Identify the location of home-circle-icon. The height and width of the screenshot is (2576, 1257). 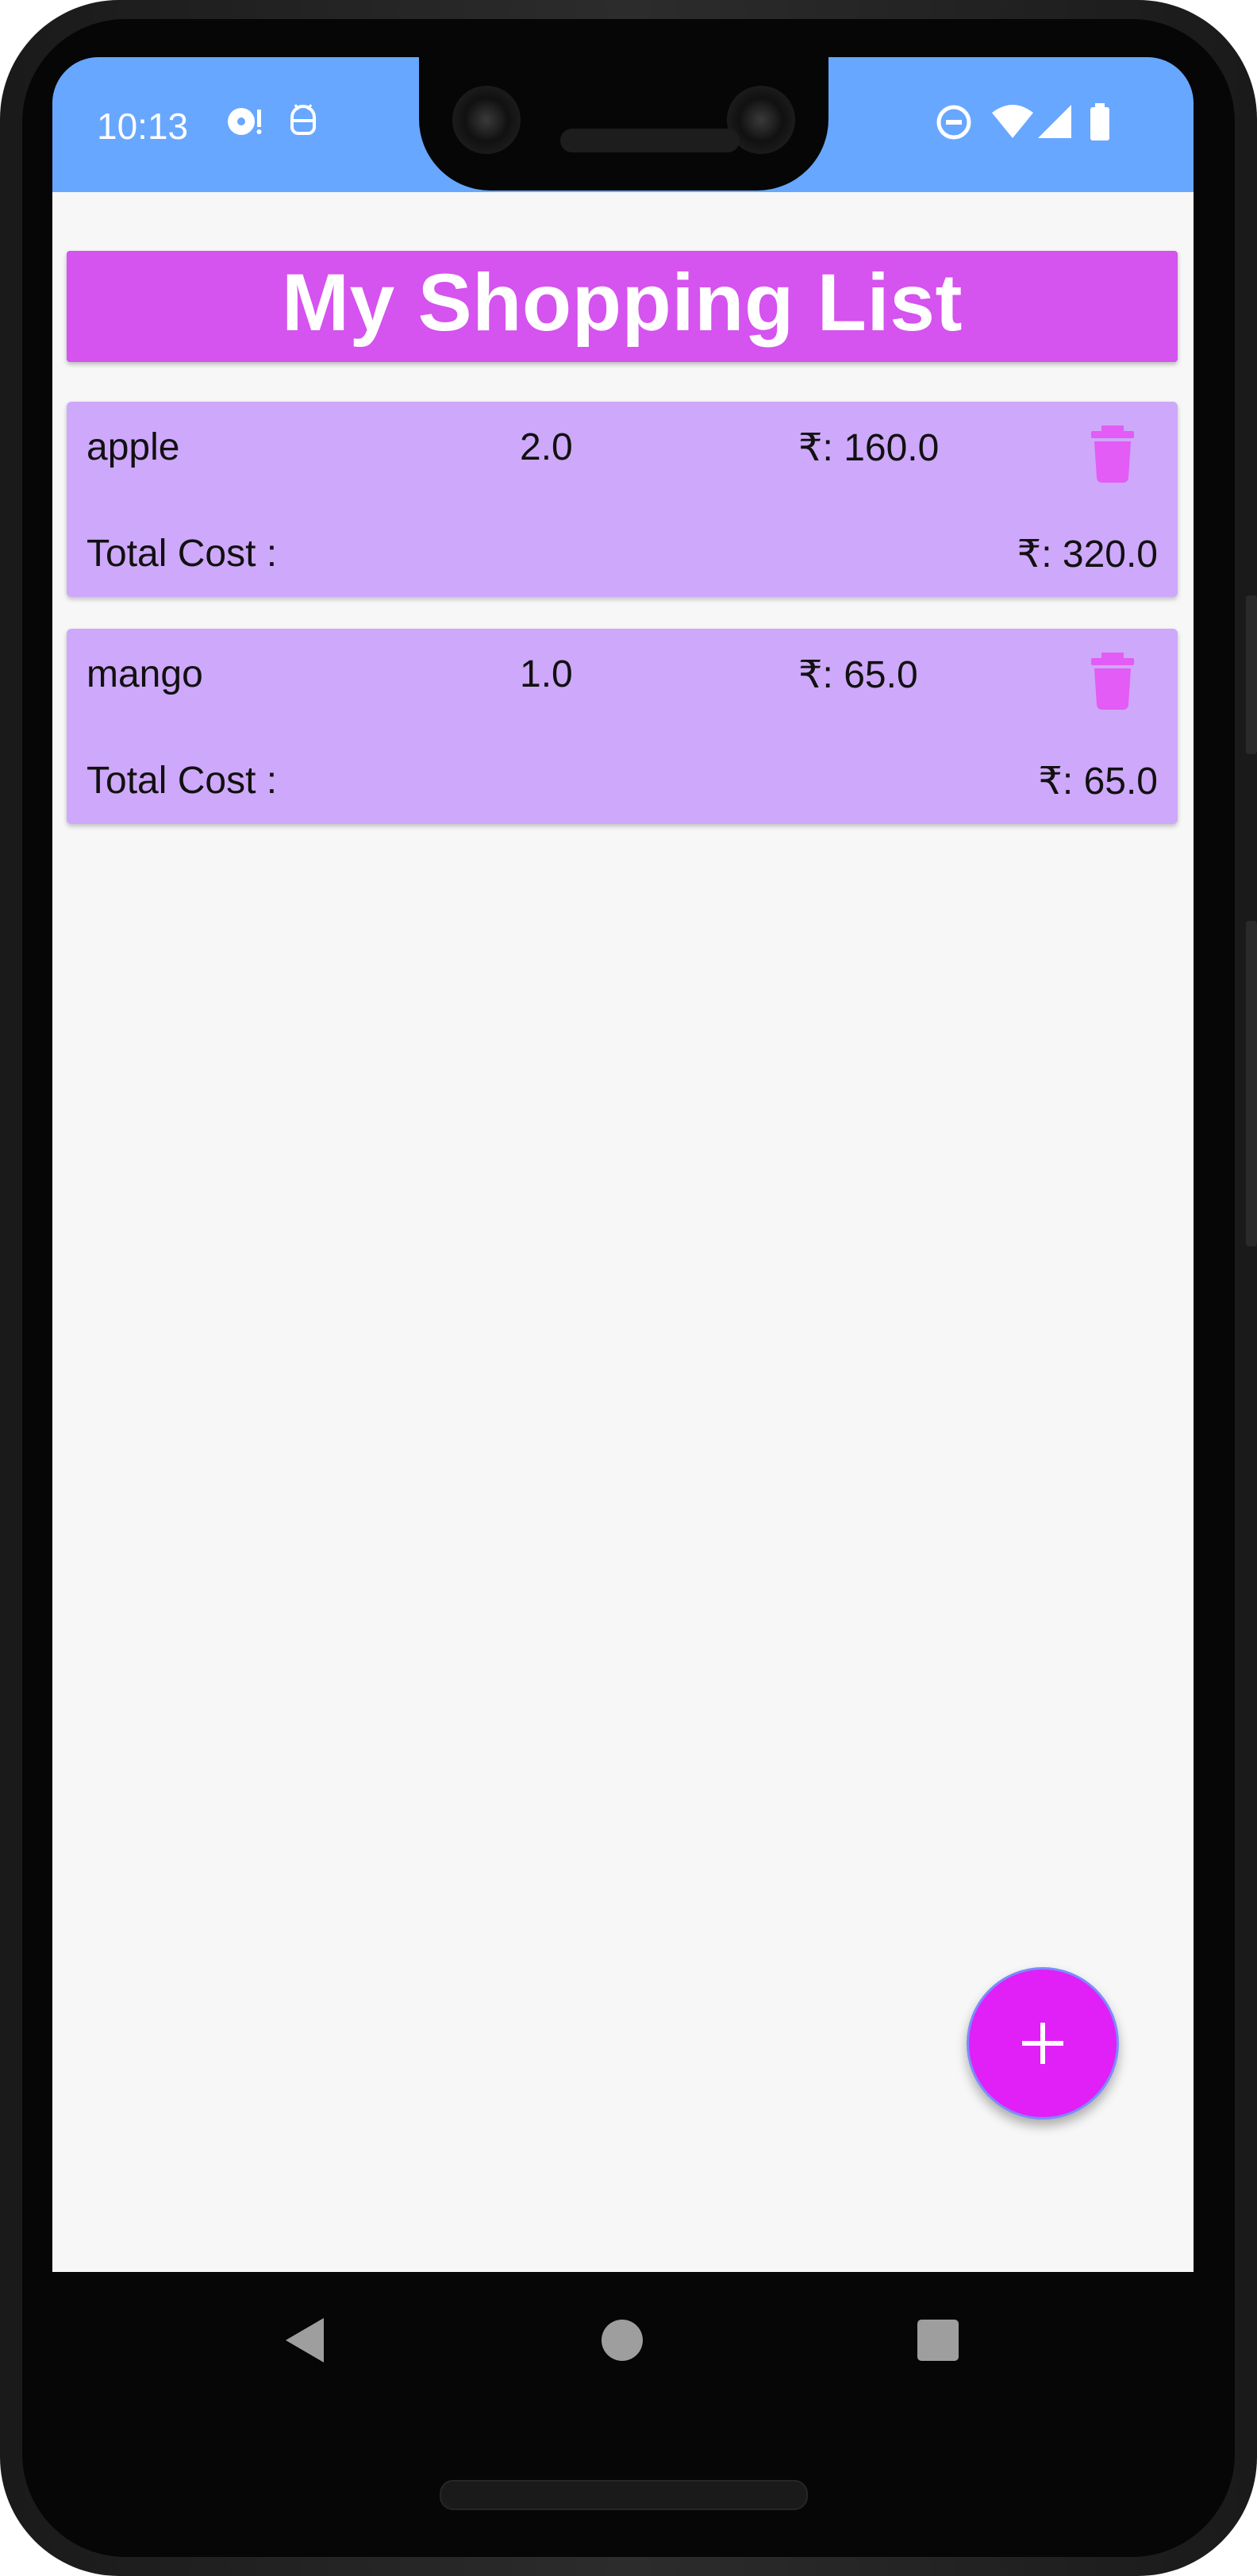
(622, 2340).